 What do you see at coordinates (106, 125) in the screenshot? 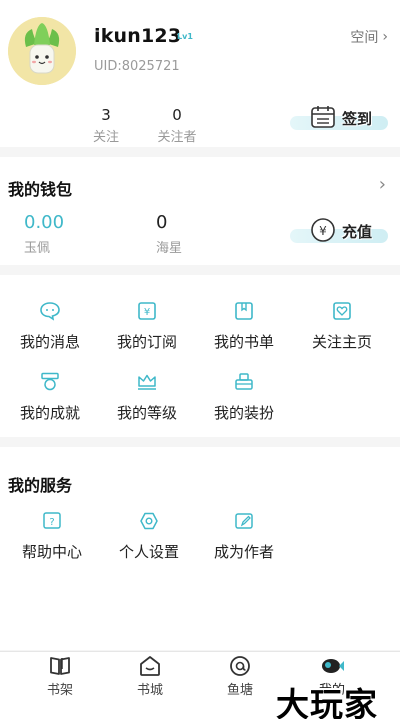
I see `following-stat: 3 关注` at bounding box center [106, 125].